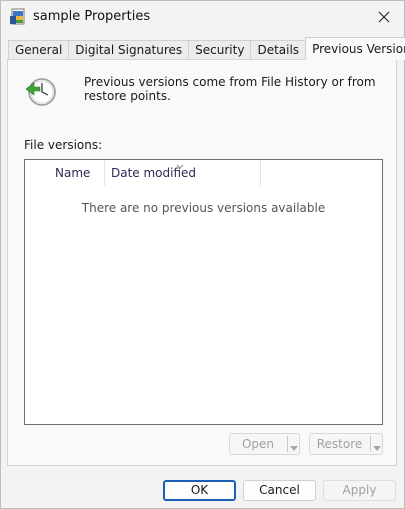  What do you see at coordinates (92, 16) in the screenshot?
I see `window-title: sample Properties` at bounding box center [92, 16].